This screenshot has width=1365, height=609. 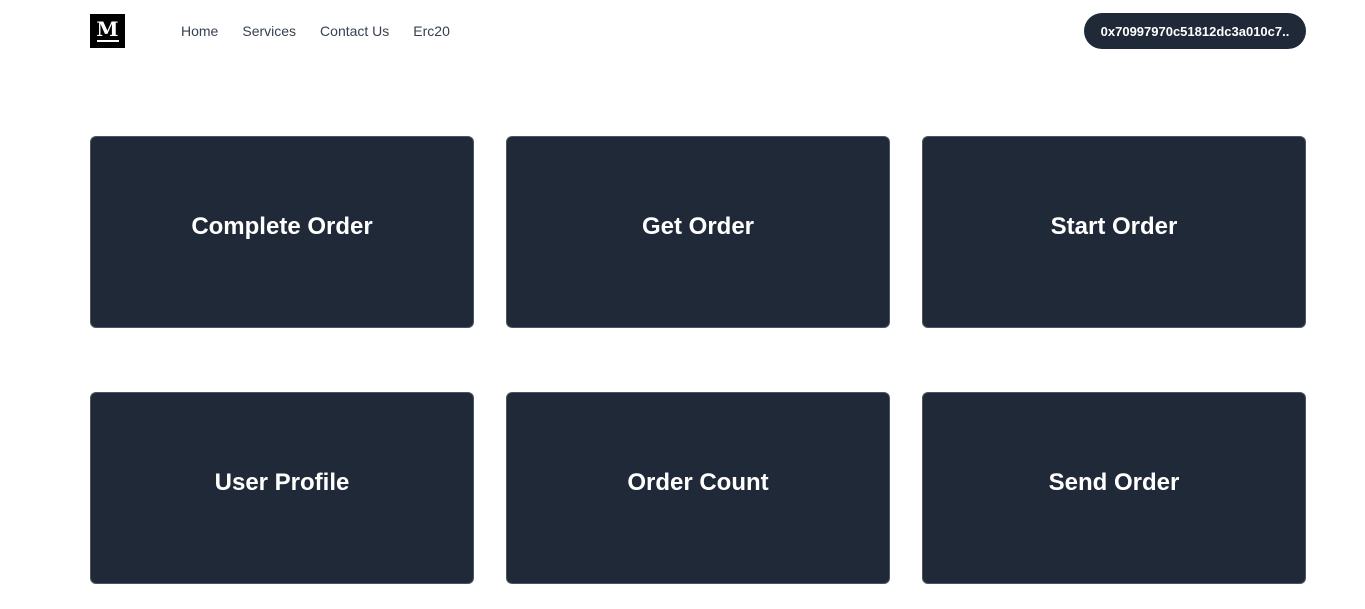 I want to click on start-order-card: Start Order, so click(x=1114, y=232).